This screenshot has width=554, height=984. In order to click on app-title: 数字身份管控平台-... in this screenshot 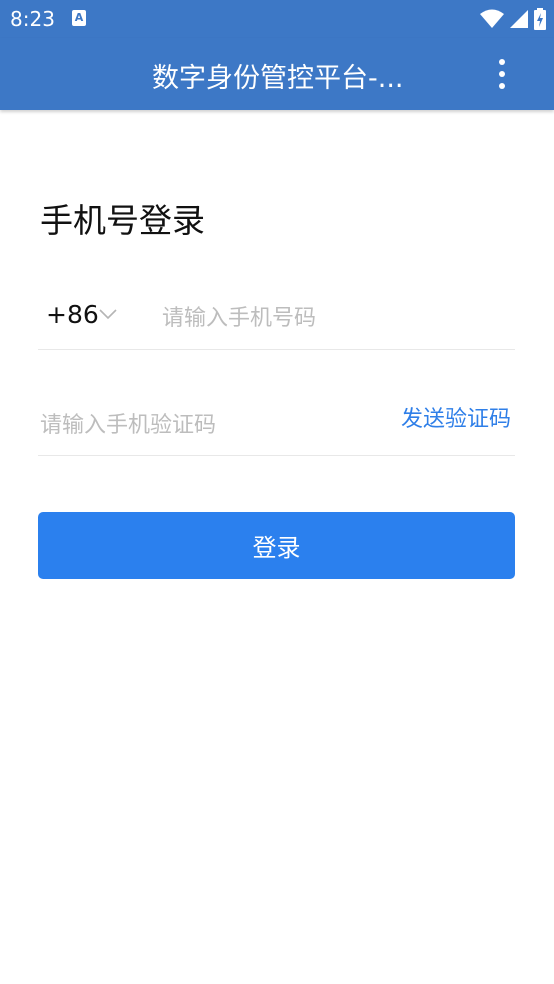, I will do `click(278, 78)`.